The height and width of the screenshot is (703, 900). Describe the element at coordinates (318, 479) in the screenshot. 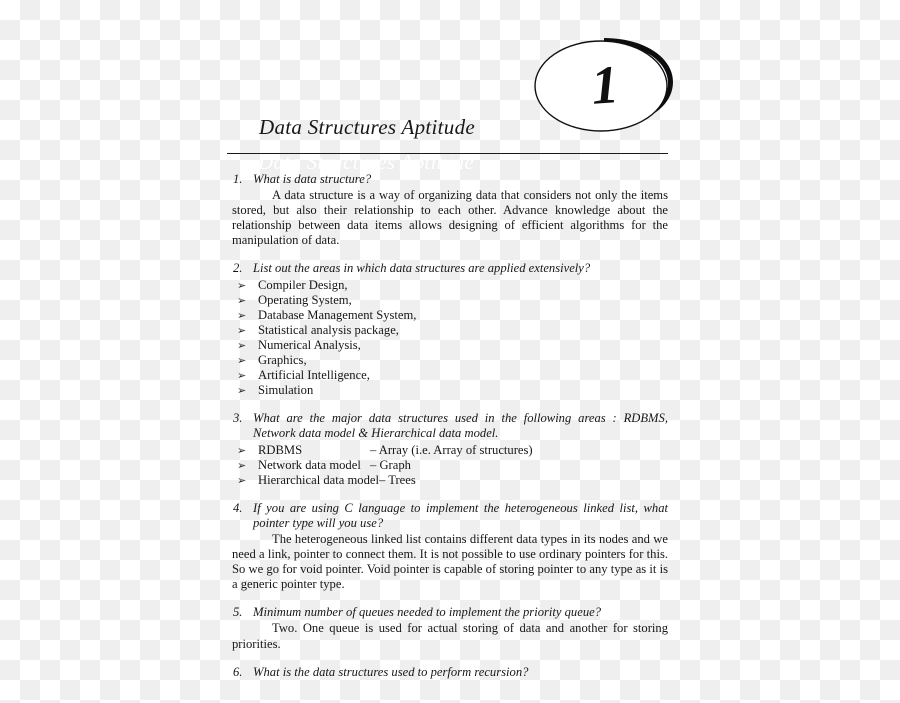

I see `pair-term: Hierarchical data model` at that location.